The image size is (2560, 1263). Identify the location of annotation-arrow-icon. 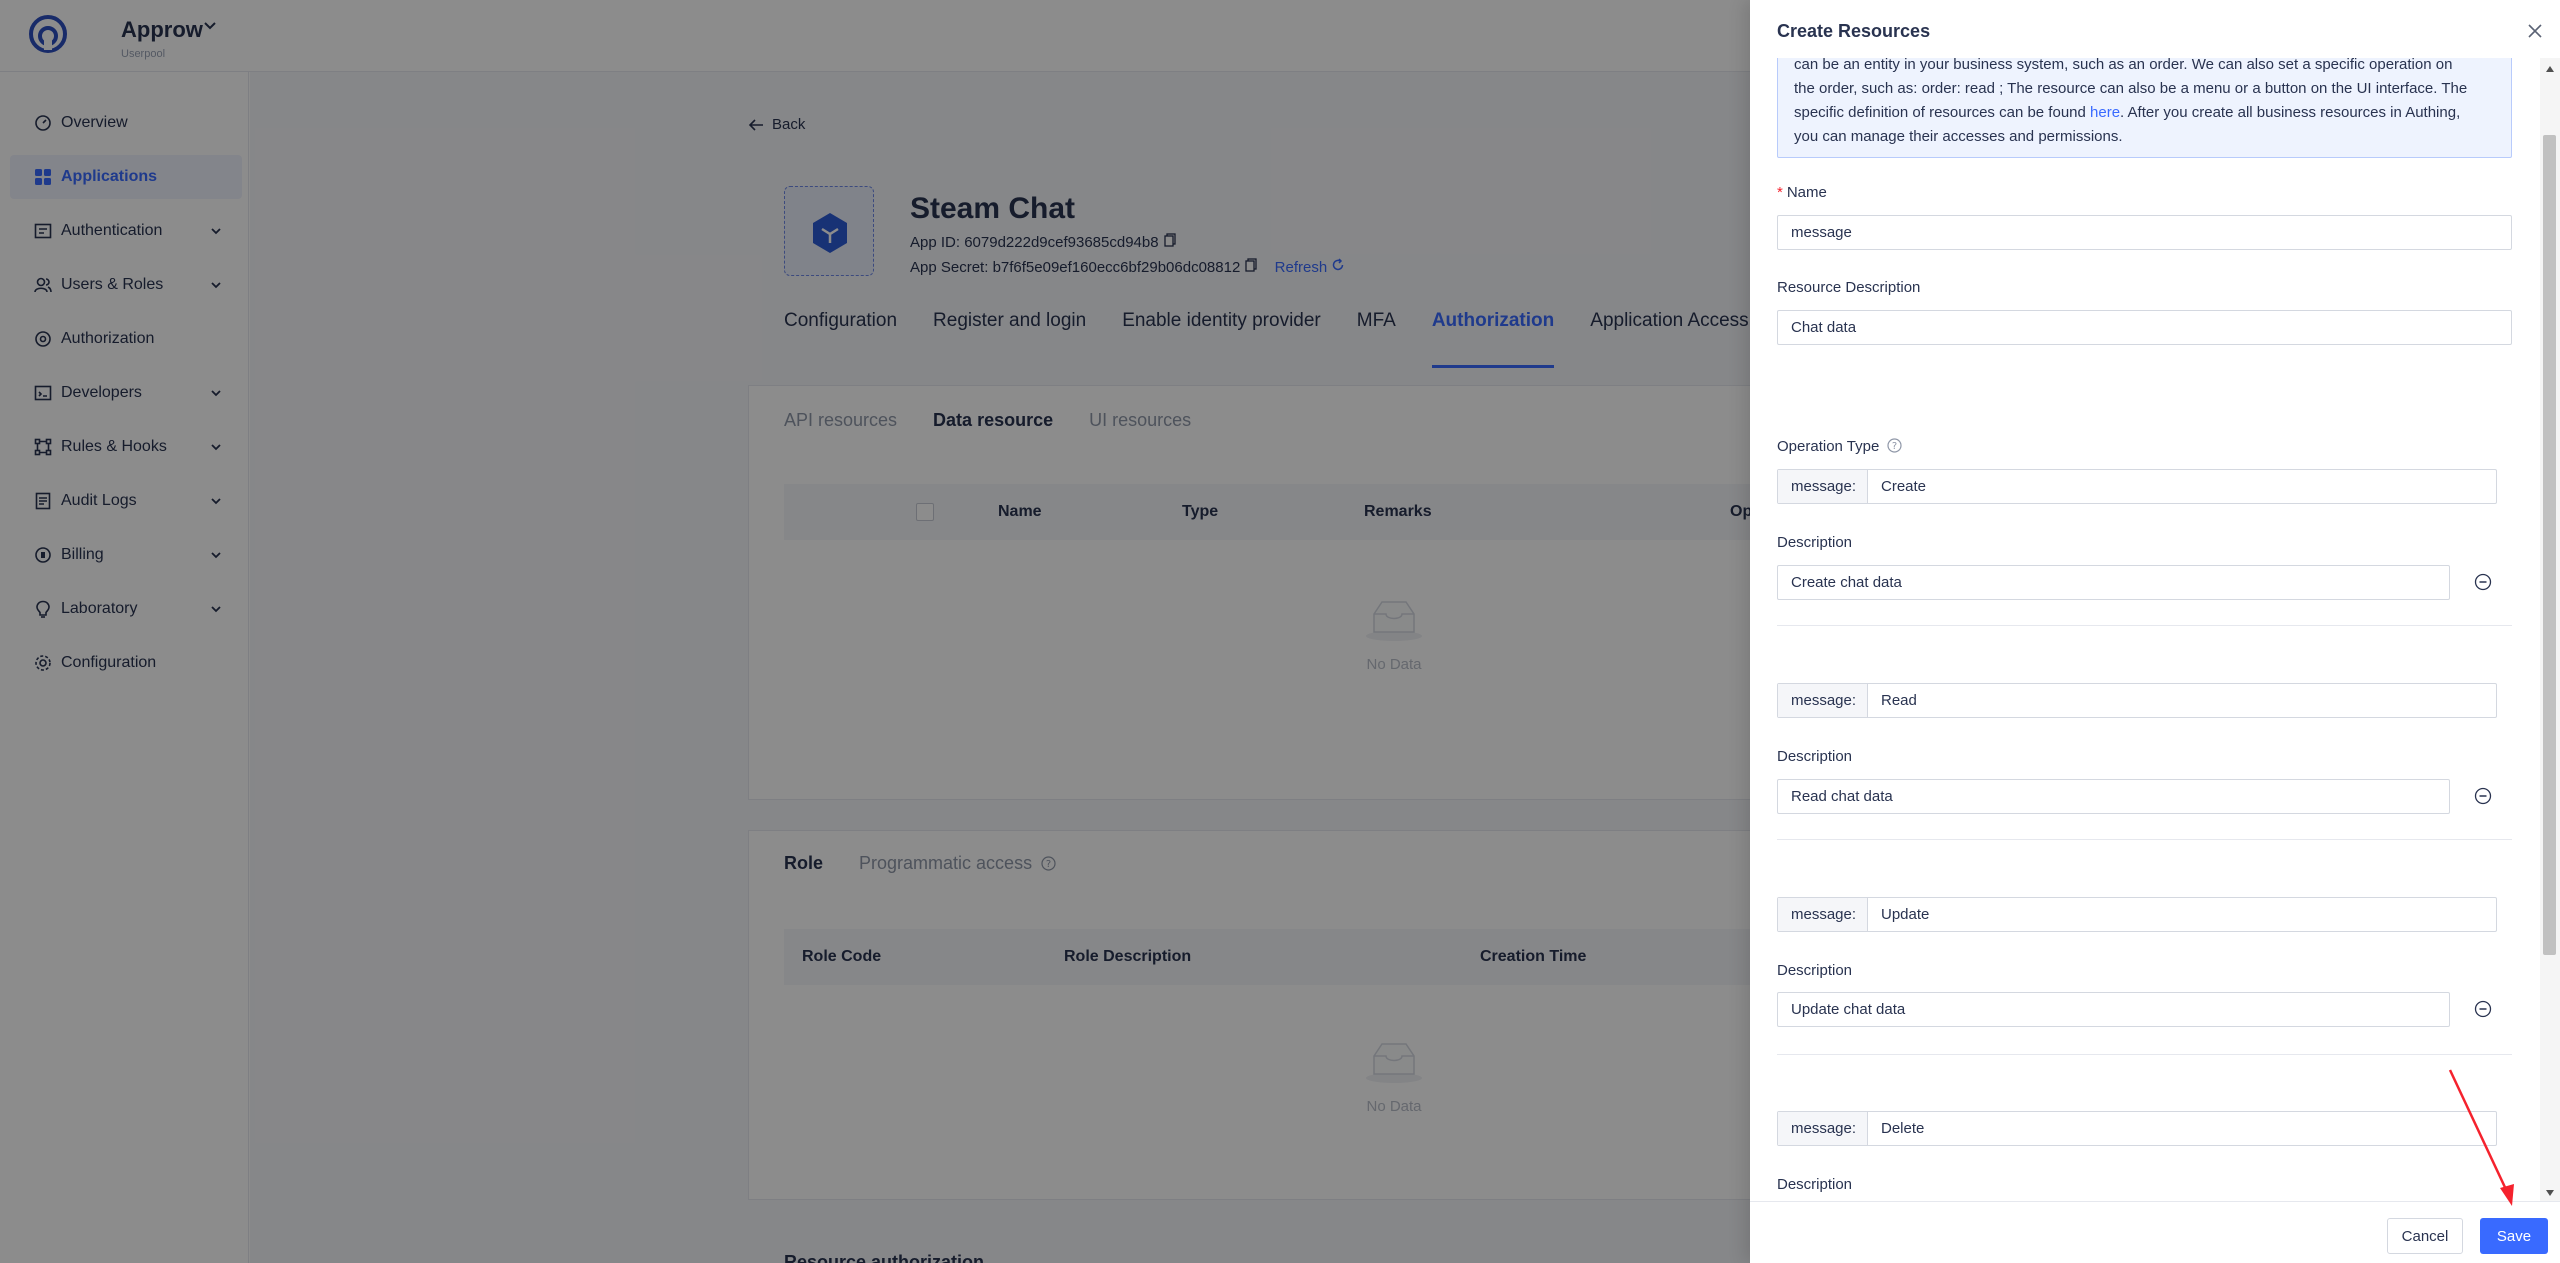
(2481, 1137).